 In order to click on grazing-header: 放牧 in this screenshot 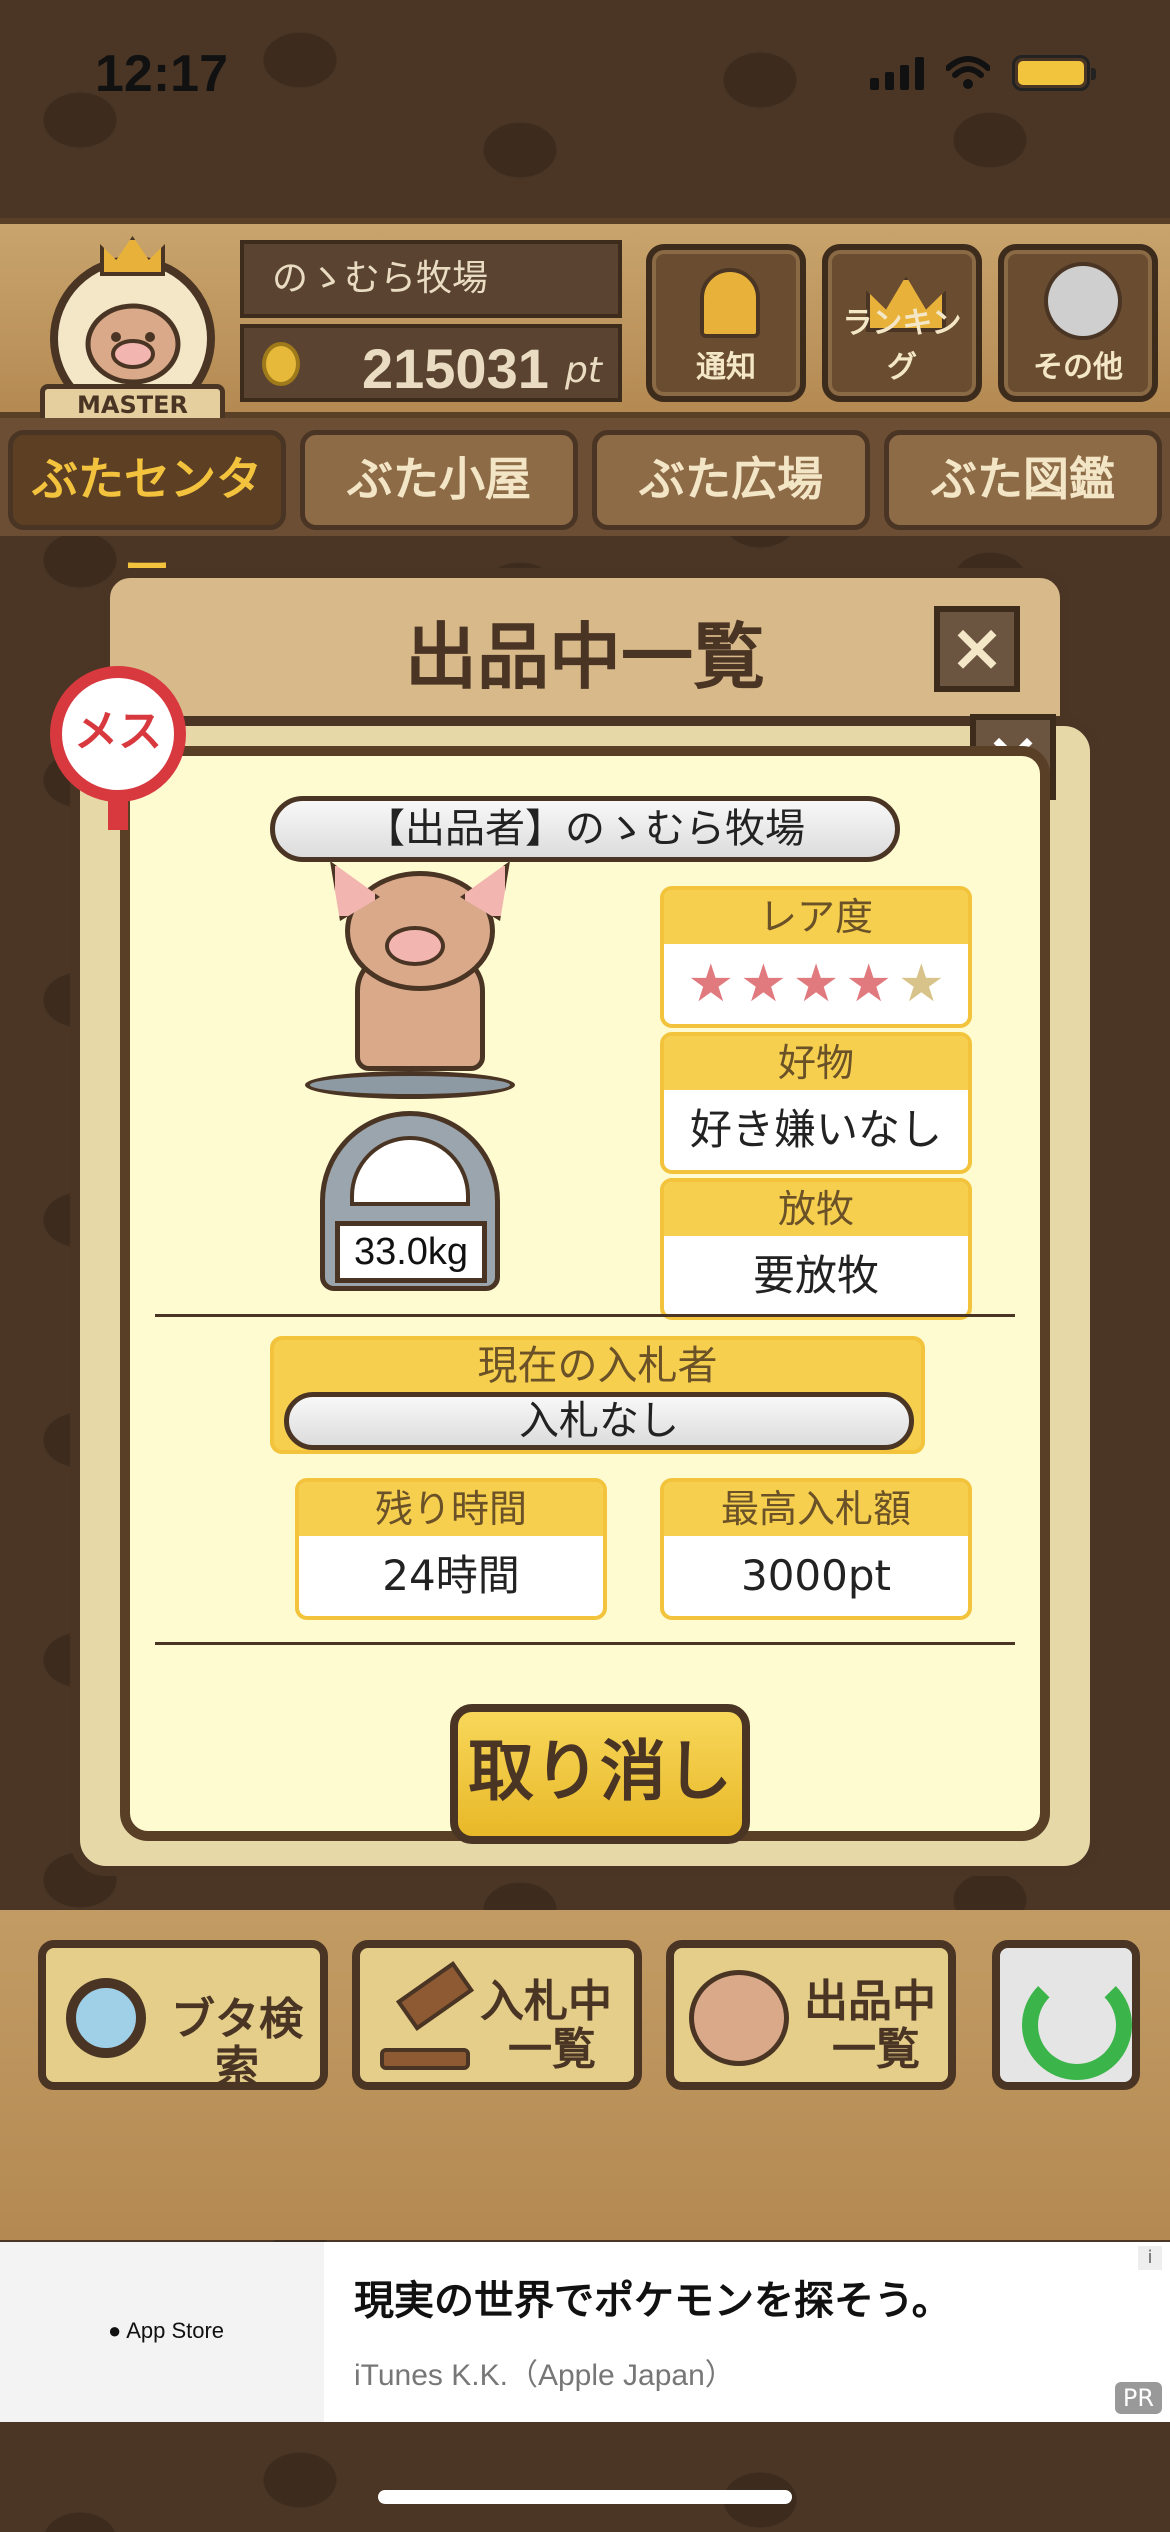, I will do `click(816, 1209)`.